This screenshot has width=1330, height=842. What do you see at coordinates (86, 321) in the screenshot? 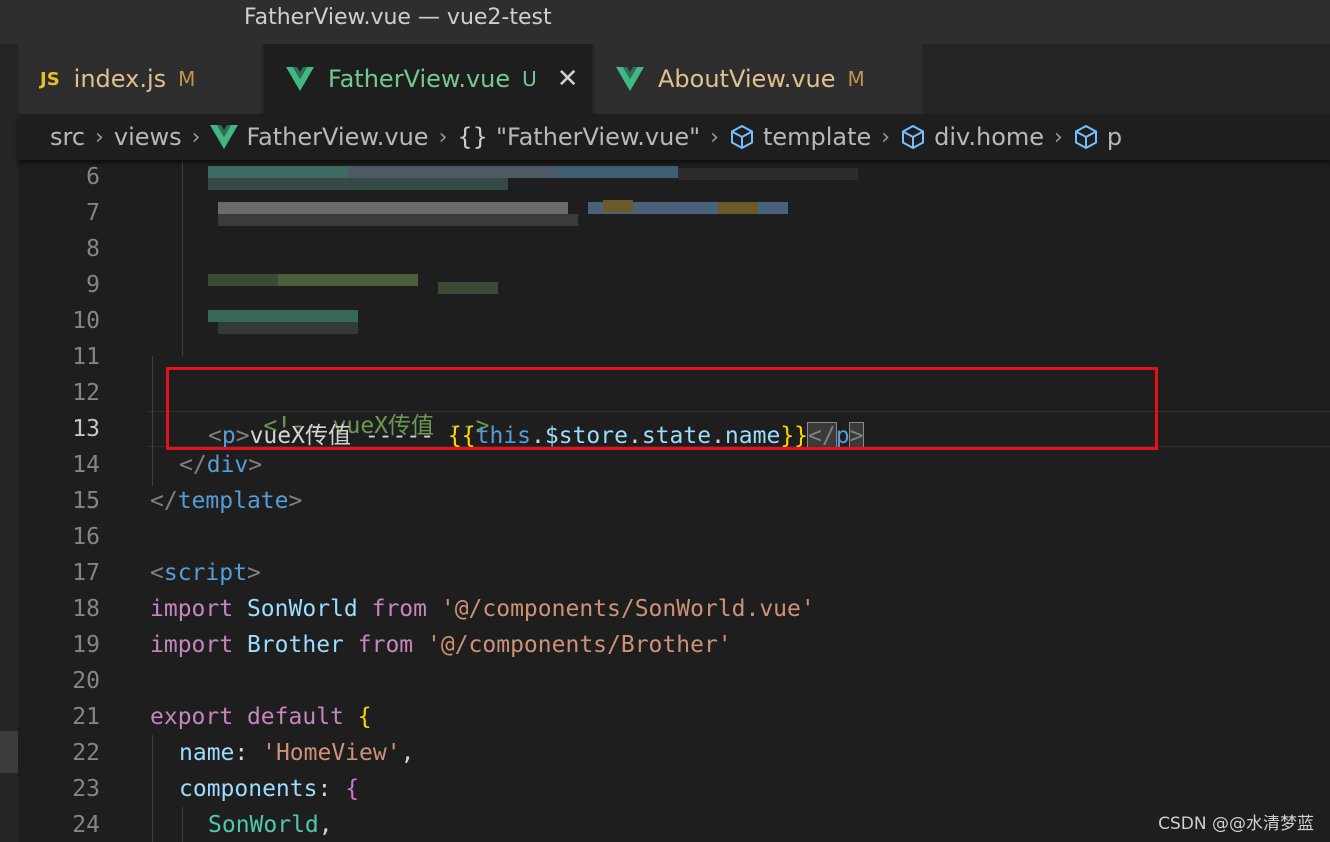
I see `line-number: 10` at bounding box center [86, 321].